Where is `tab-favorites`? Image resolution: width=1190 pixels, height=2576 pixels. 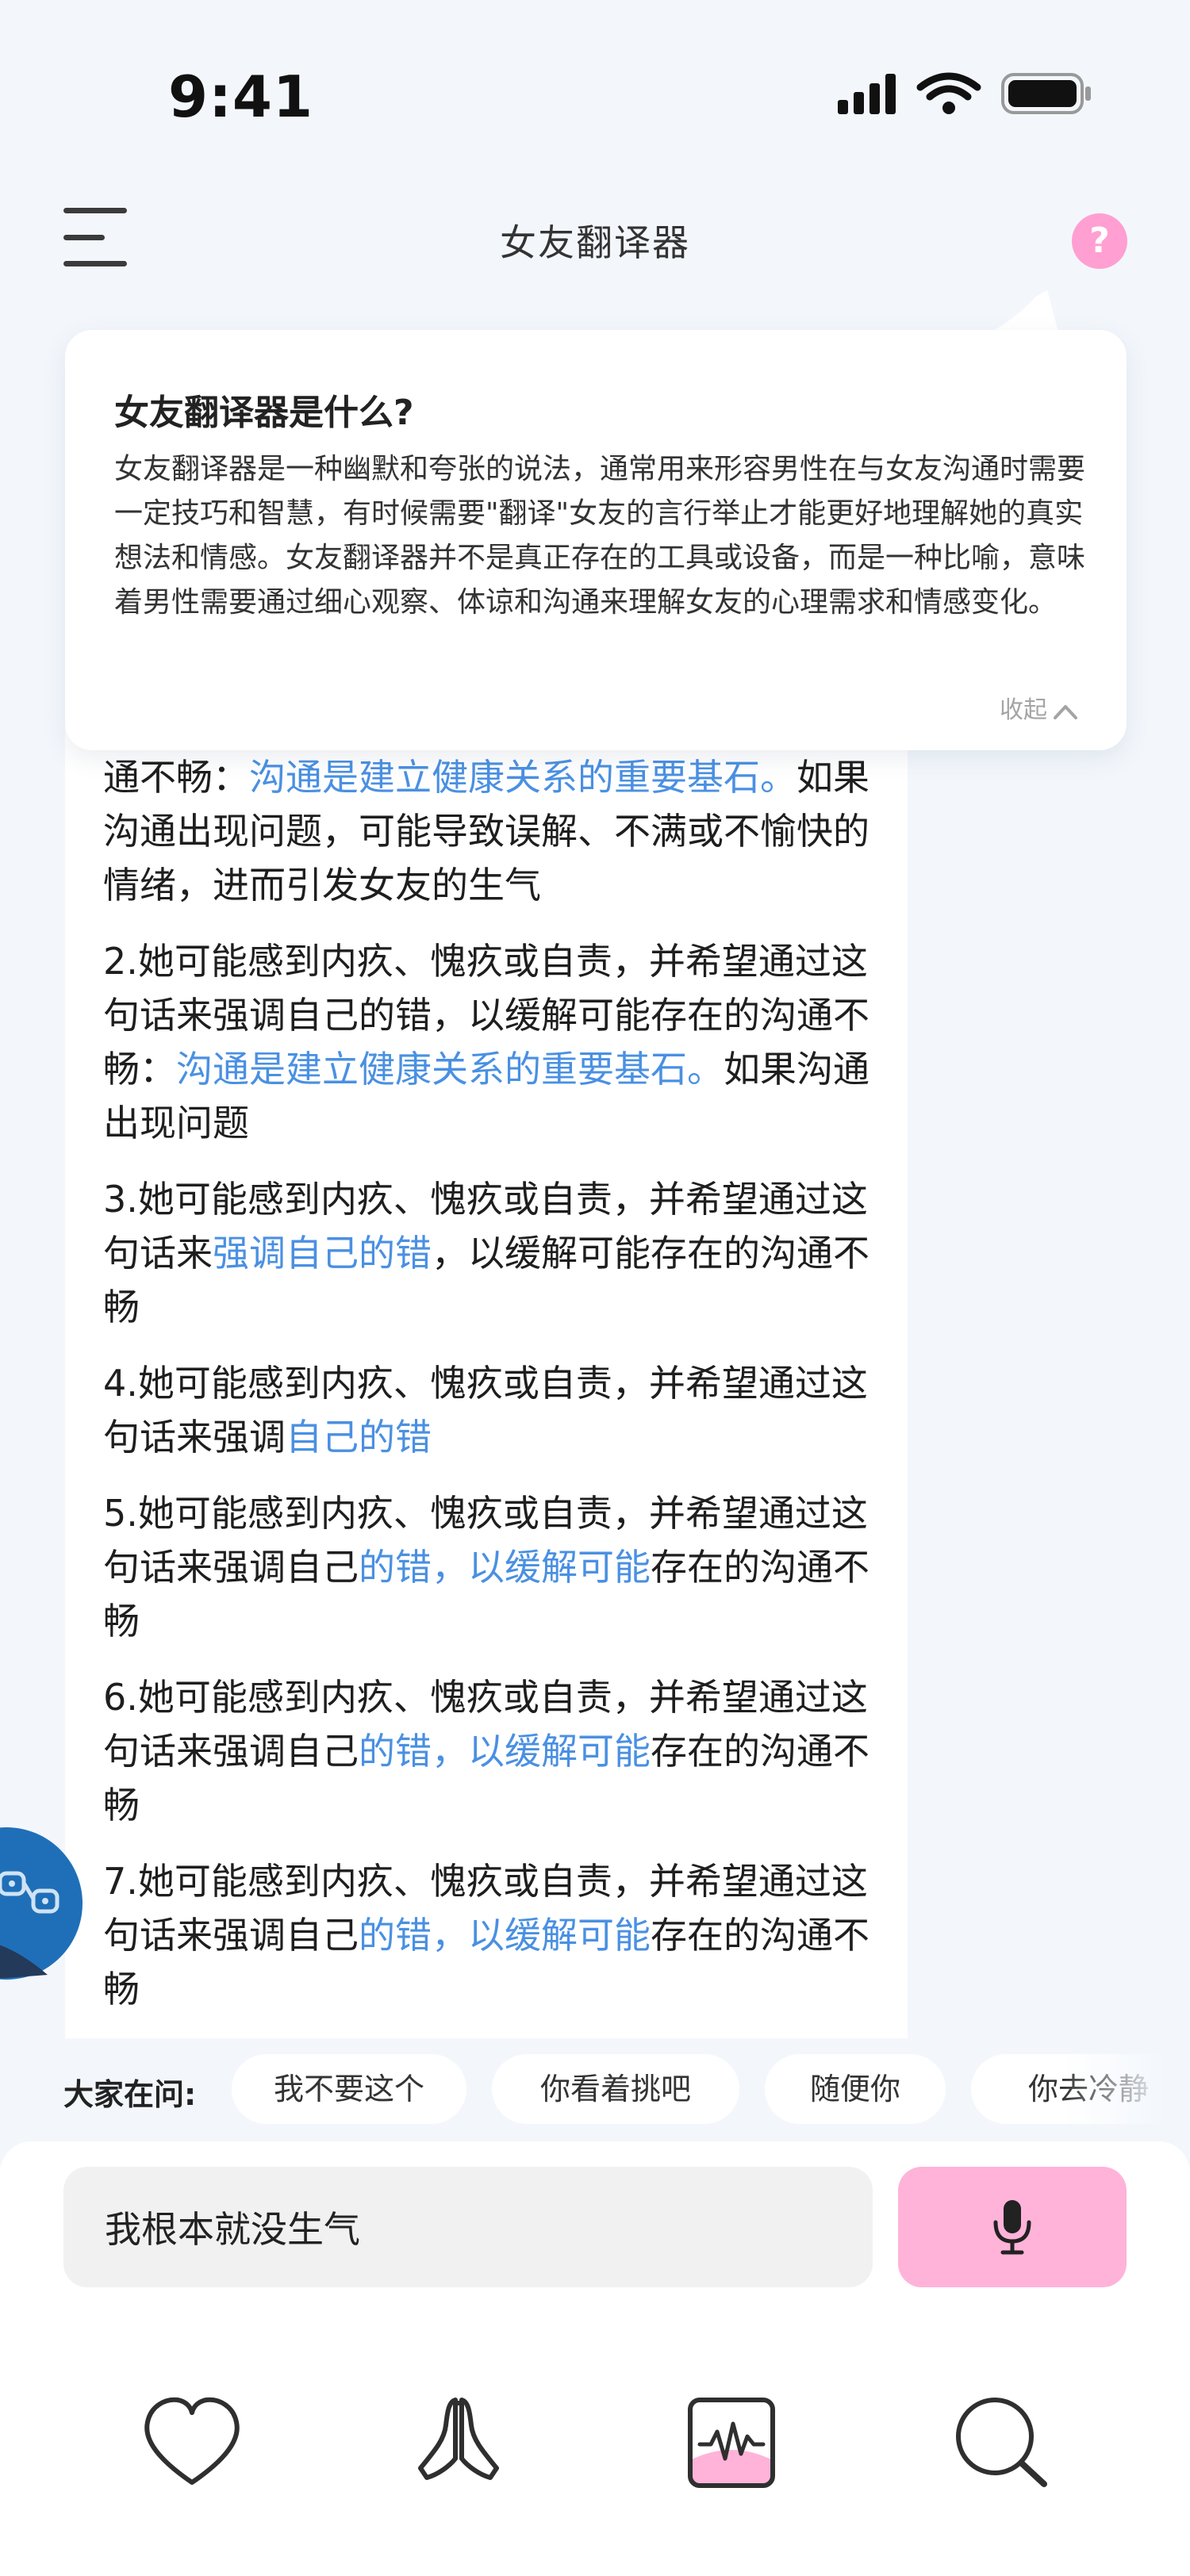
tab-favorites is located at coordinates (192, 2443).